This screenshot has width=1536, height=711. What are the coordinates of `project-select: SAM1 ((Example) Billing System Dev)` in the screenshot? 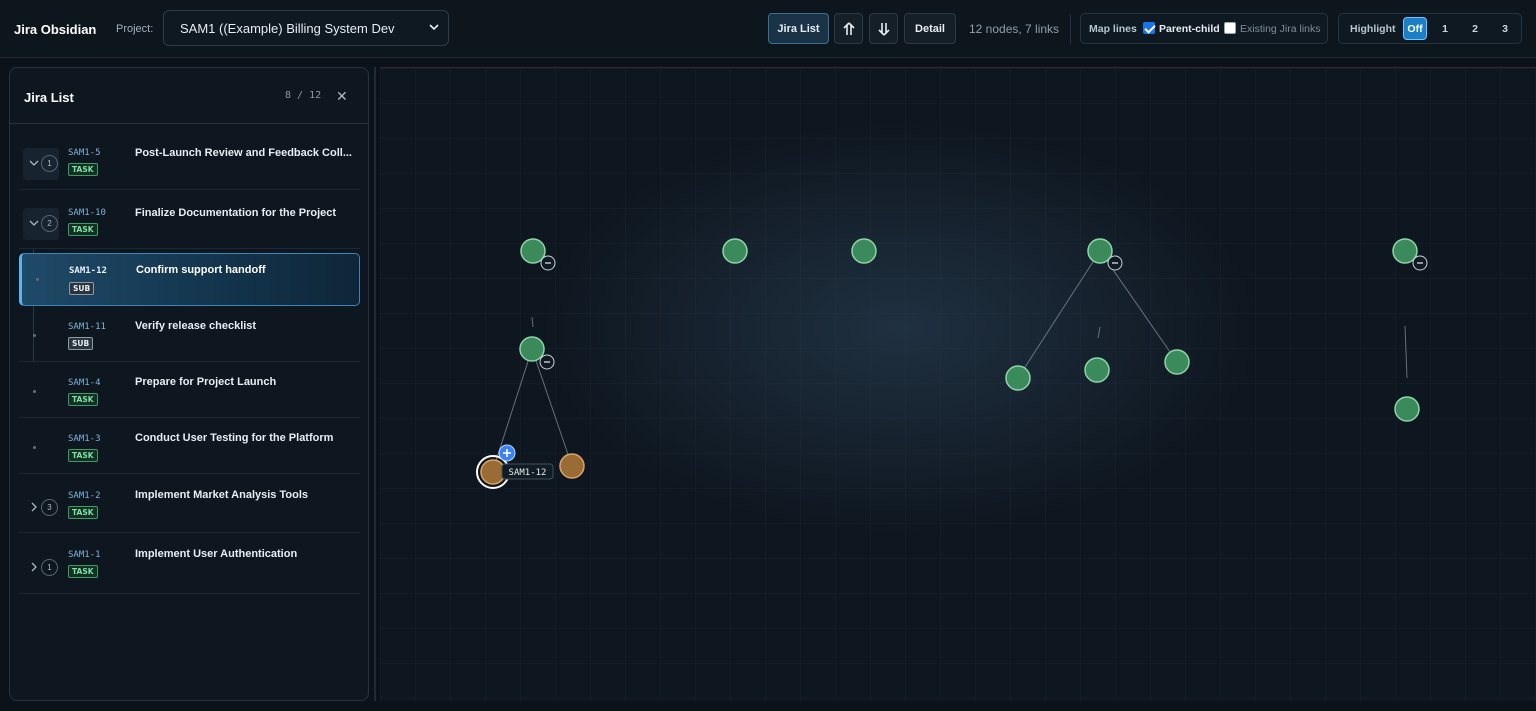 It's located at (306, 28).